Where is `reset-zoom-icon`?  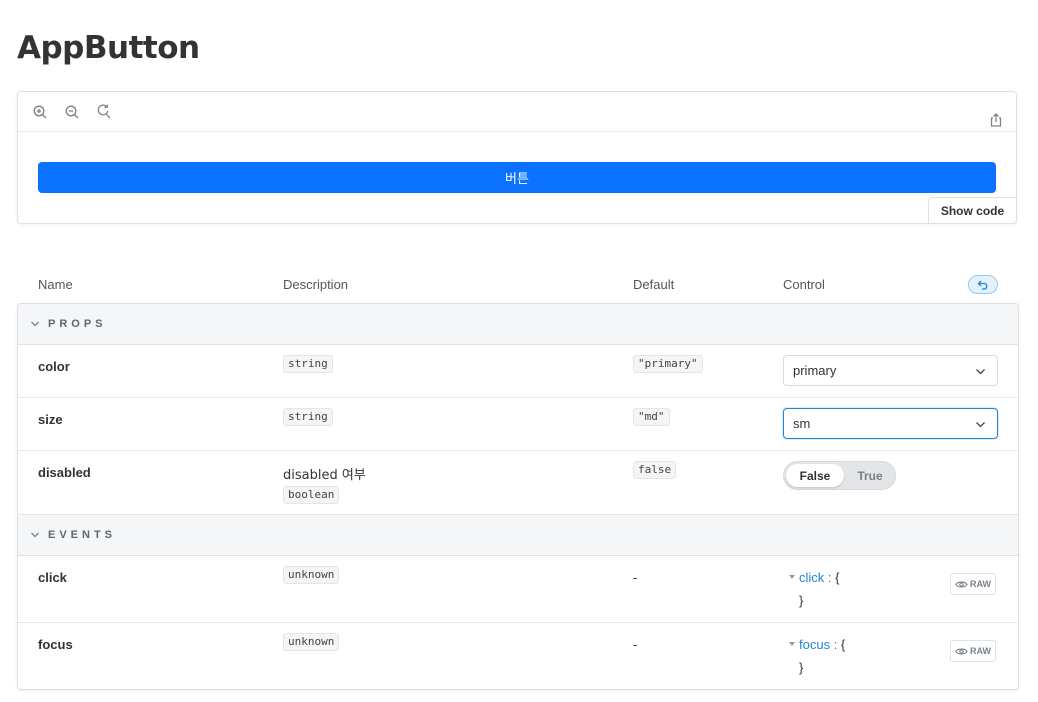
reset-zoom-icon is located at coordinates (104, 112).